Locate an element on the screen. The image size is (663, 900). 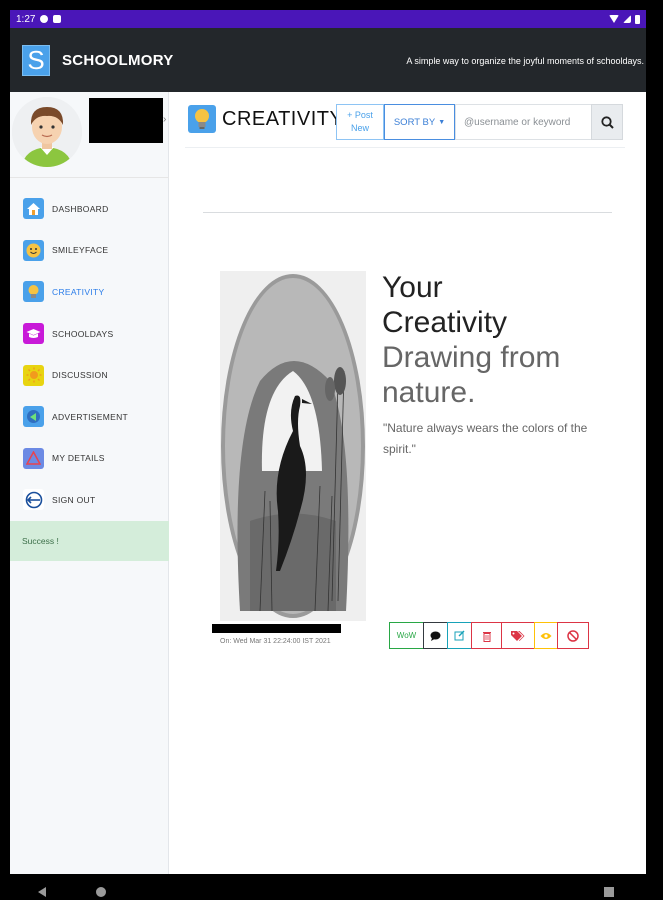
sidebar-item-smileyface: SMILEYFACE is located at coordinates (89, 251).